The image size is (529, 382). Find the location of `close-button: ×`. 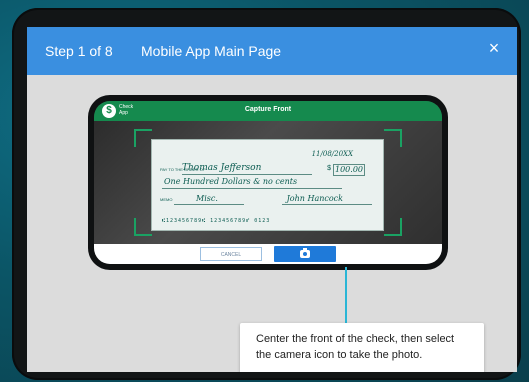

close-button: × is located at coordinates (494, 48).